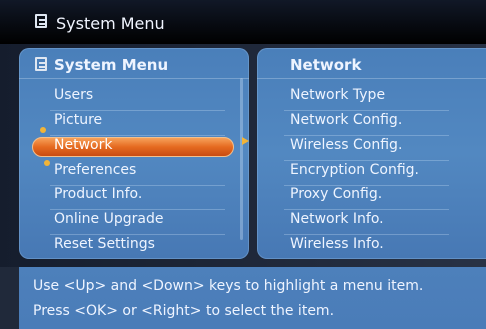 This screenshot has width=486, height=329. What do you see at coordinates (337, 244) in the screenshot?
I see `submenu-item-wireless-info: Wireless Info.` at bounding box center [337, 244].